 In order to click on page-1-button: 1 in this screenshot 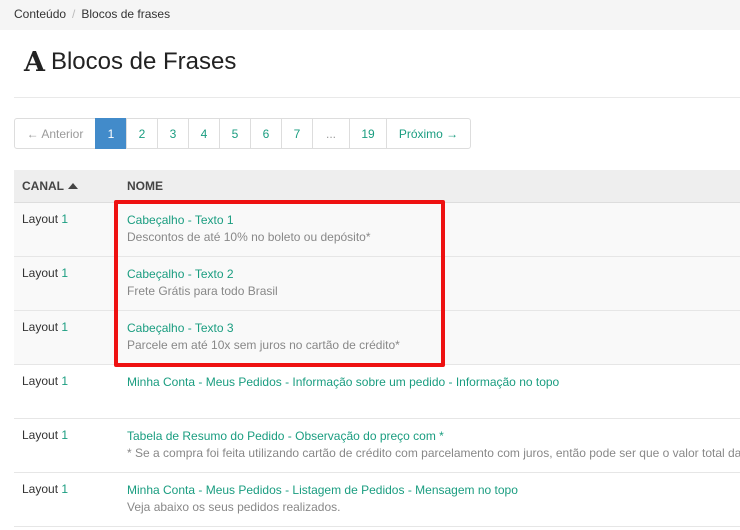, I will do `click(111, 133)`.